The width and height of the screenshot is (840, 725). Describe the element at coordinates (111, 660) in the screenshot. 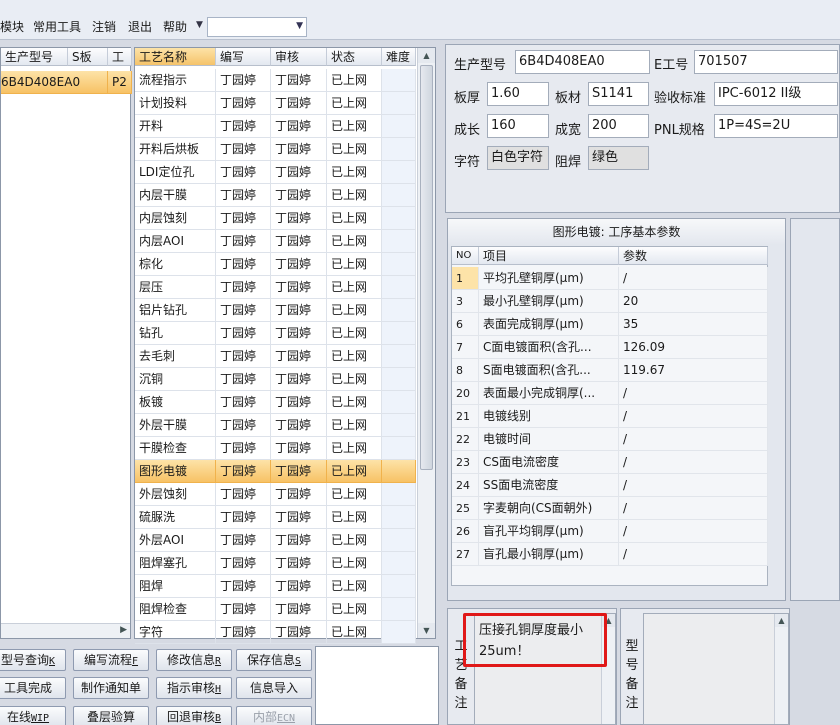

I see `write-flow-button: 编写流程F` at that location.